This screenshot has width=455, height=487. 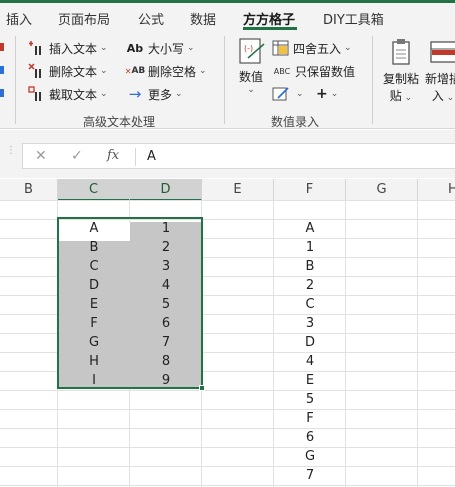 I want to click on tab-formulas: 公式, so click(x=151, y=18).